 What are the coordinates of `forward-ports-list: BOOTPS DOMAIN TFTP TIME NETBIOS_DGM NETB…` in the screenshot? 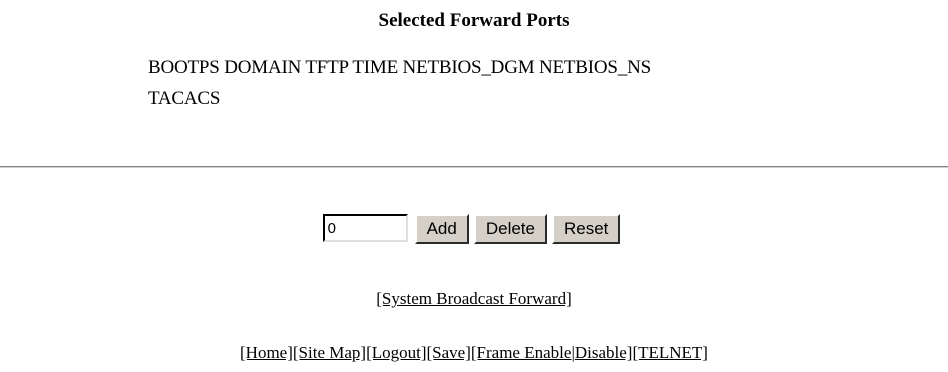 It's located at (508, 83).